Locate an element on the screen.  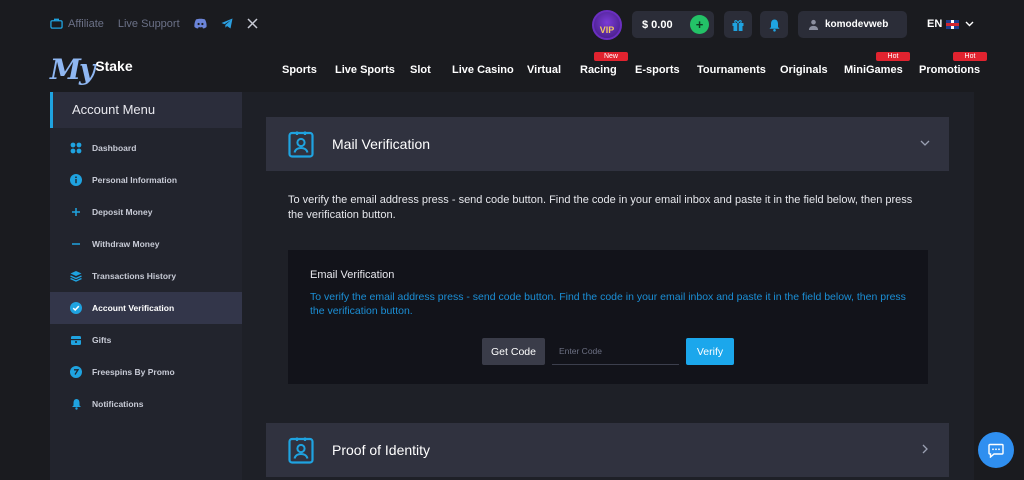
sidebar-item-withdraw-money: Withdraw Money is located at coordinates (146, 244).